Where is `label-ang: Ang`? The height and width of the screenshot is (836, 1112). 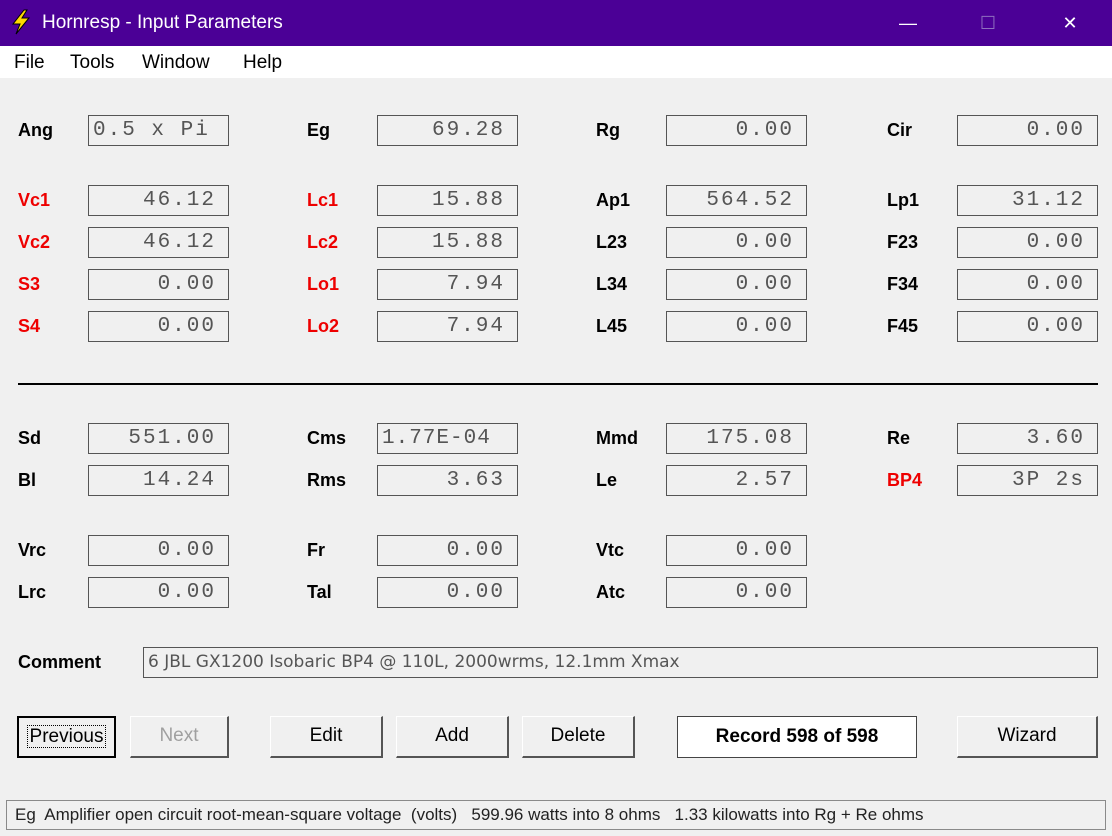 label-ang: Ang is located at coordinates (35, 130).